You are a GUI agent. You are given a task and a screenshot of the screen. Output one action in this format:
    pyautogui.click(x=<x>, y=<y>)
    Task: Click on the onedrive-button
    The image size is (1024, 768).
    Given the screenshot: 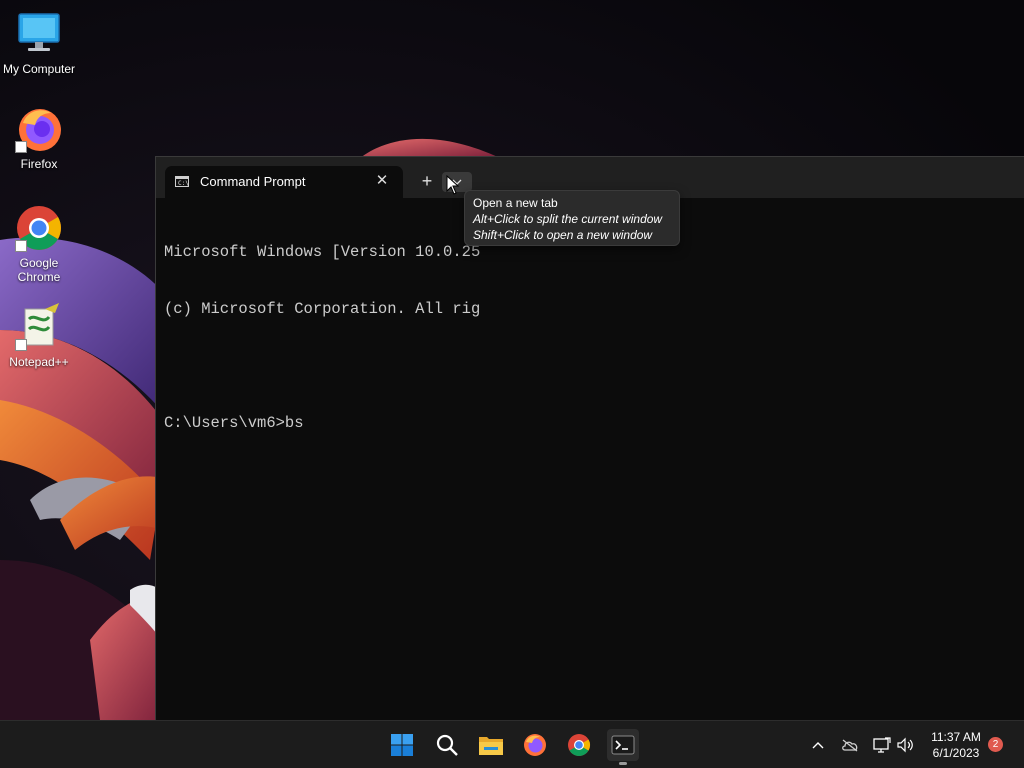 What is the action you would take?
    pyautogui.click(x=850, y=745)
    